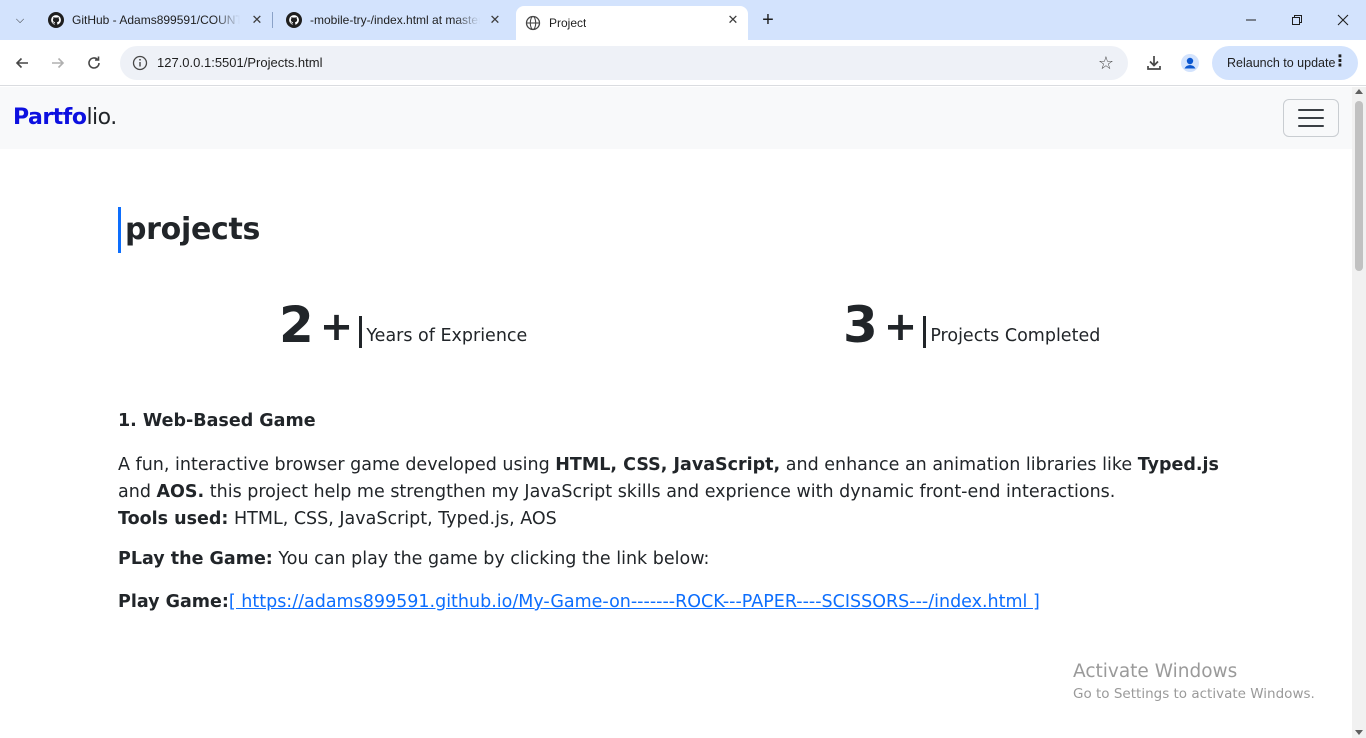  I want to click on minimize-button, so click(1251, 20).